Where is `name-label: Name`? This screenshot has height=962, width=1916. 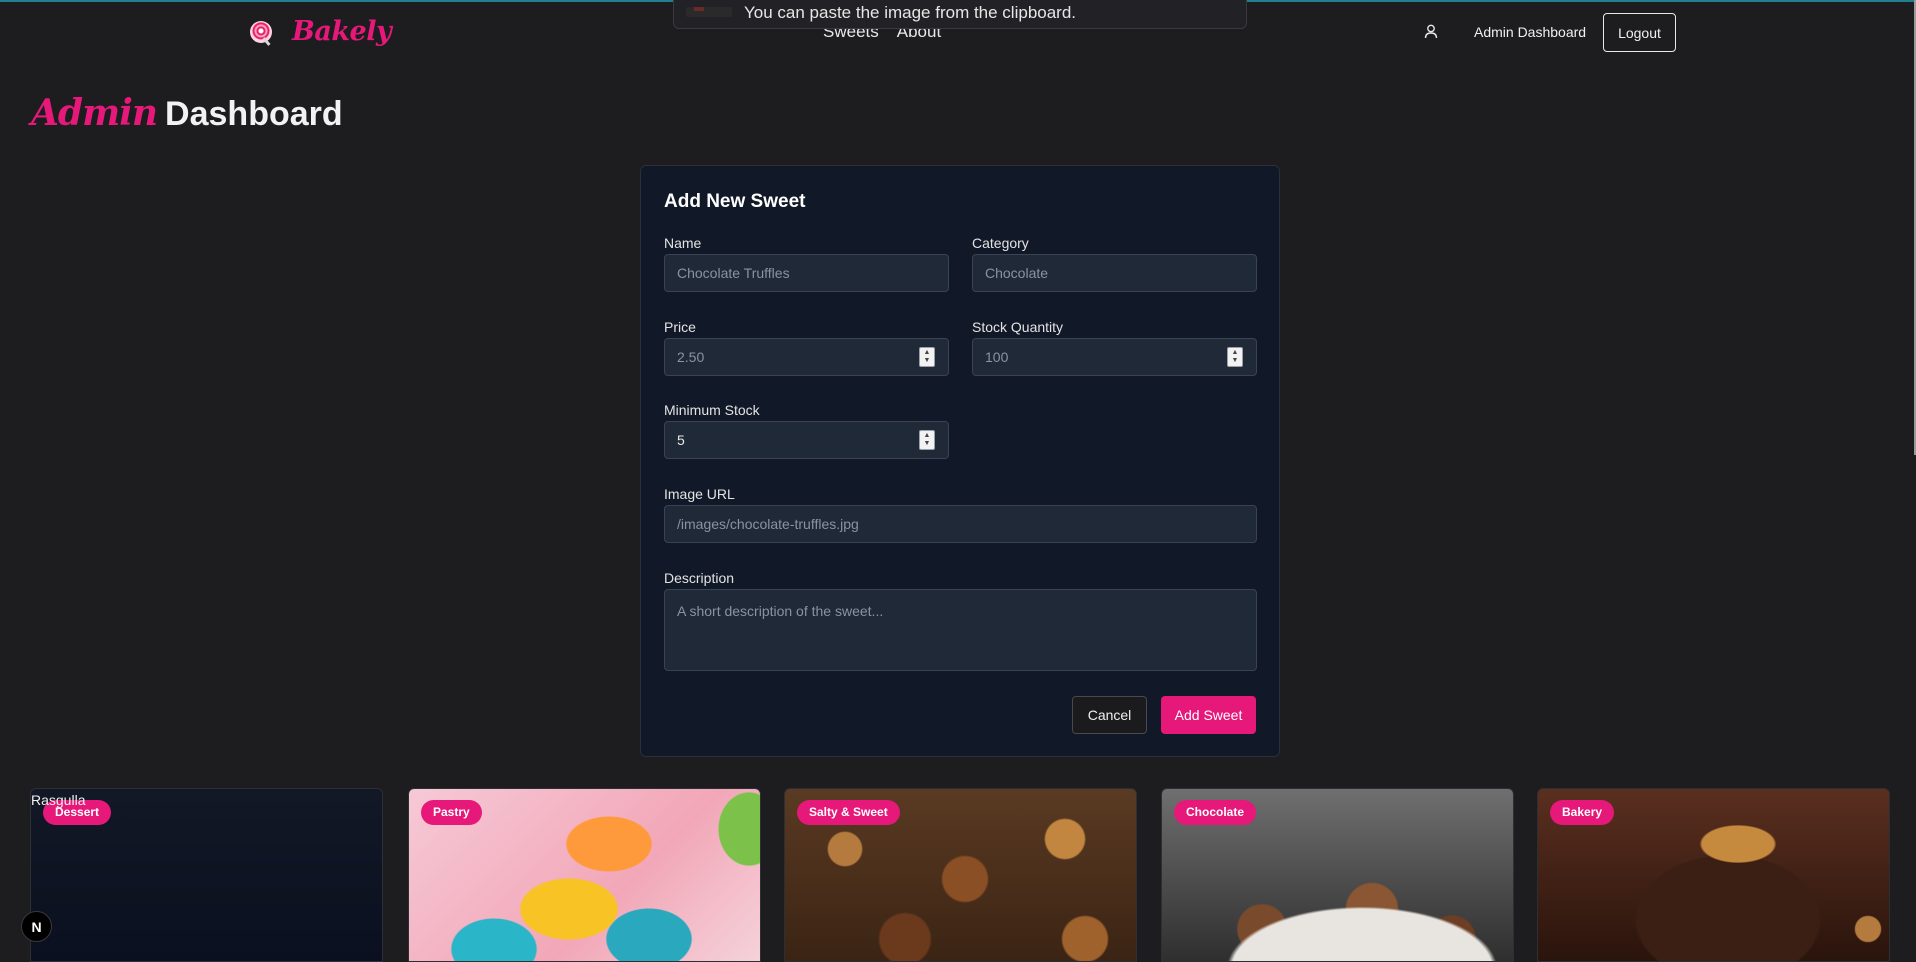 name-label: Name is located at coordinates (683, 243).